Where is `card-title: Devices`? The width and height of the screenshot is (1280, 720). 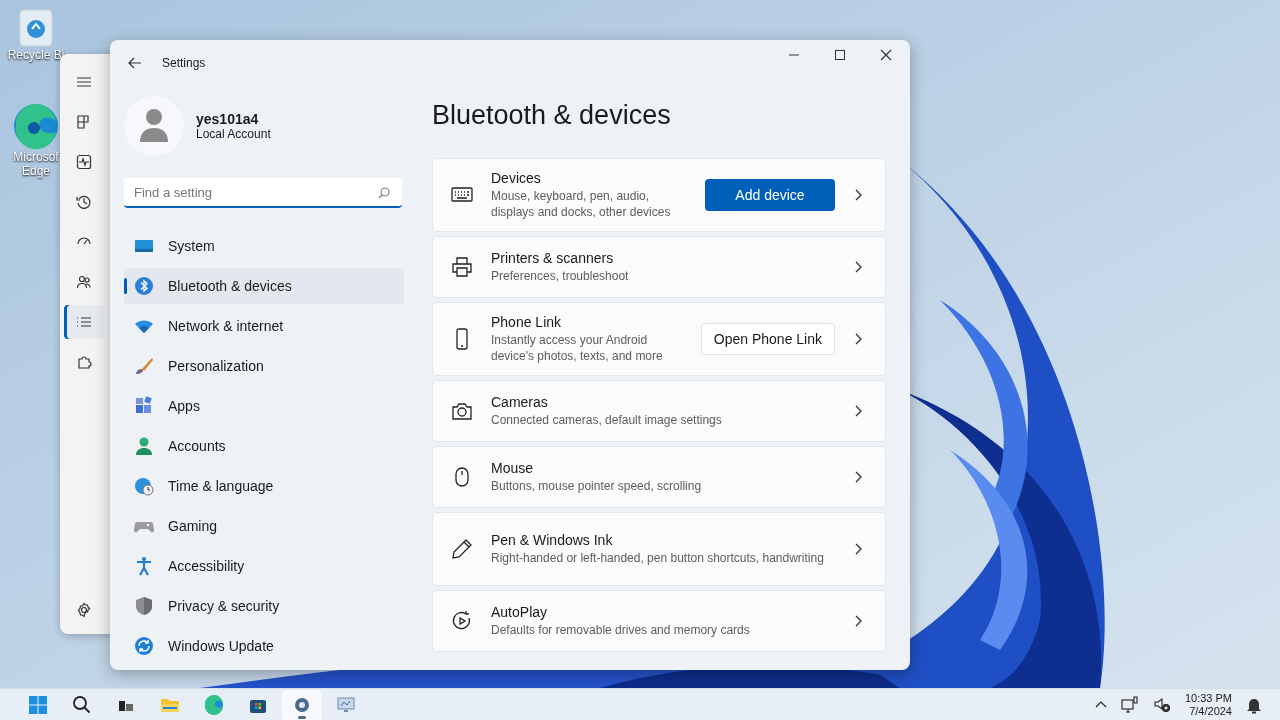 card-title: Devices is located at coordinates (516, 178).